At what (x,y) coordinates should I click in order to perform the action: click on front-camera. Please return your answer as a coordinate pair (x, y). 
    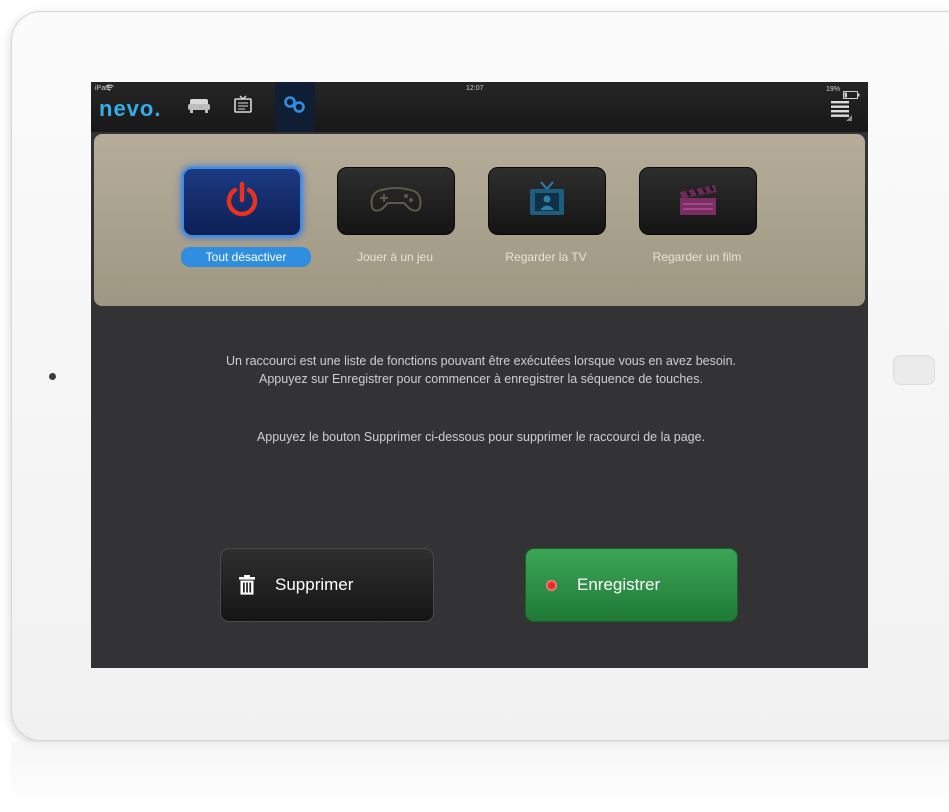
    Looking at the image, I should click on (52, 376).